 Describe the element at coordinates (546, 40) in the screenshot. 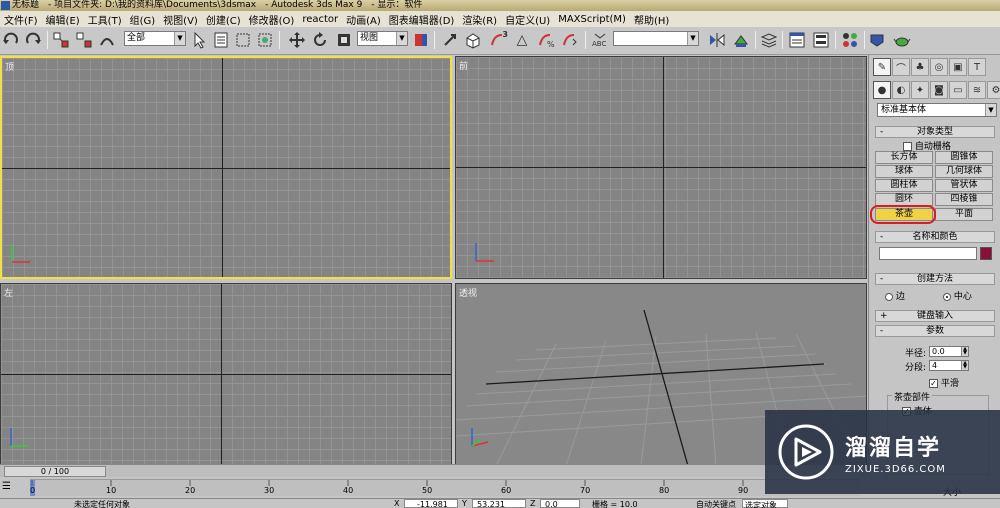

I see `percent-snap-icon: %` at that location.